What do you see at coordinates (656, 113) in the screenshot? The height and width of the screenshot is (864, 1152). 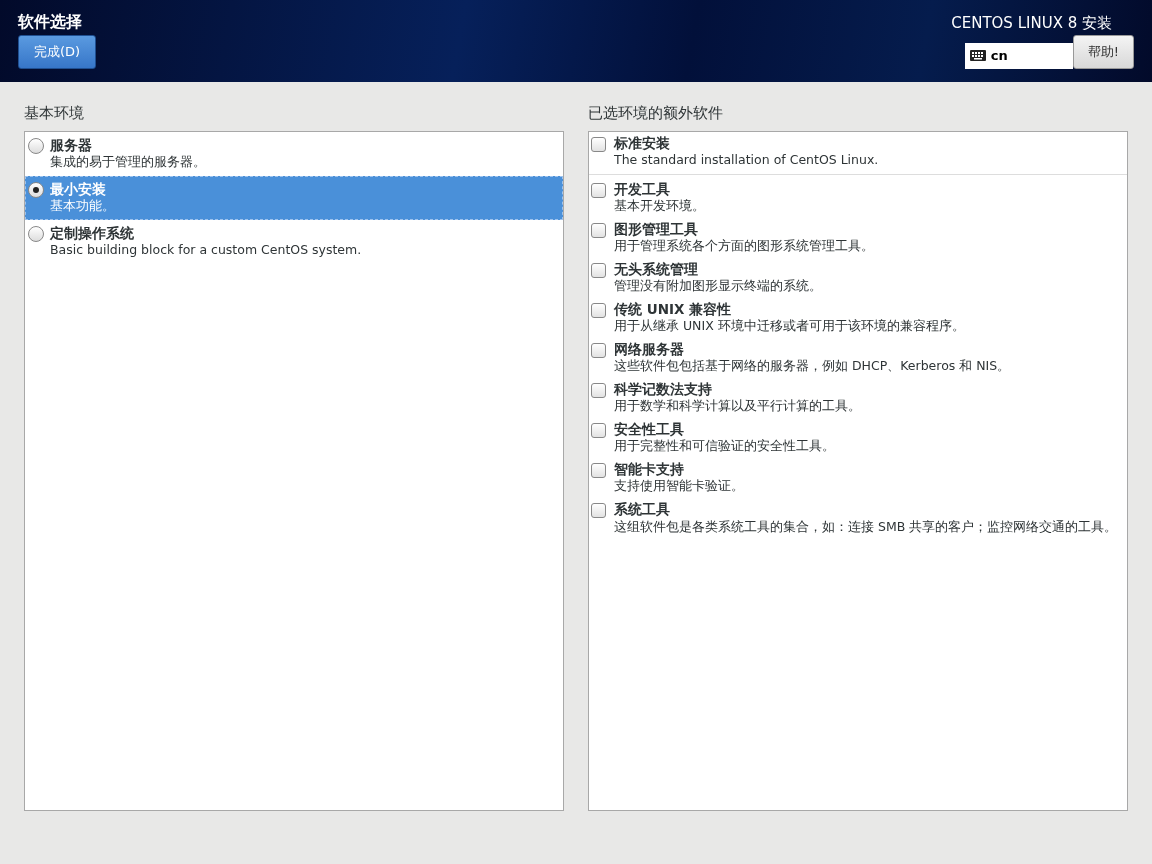 I see `section-heading: 已选环境的额外软件` at bounding box center [656, 113].